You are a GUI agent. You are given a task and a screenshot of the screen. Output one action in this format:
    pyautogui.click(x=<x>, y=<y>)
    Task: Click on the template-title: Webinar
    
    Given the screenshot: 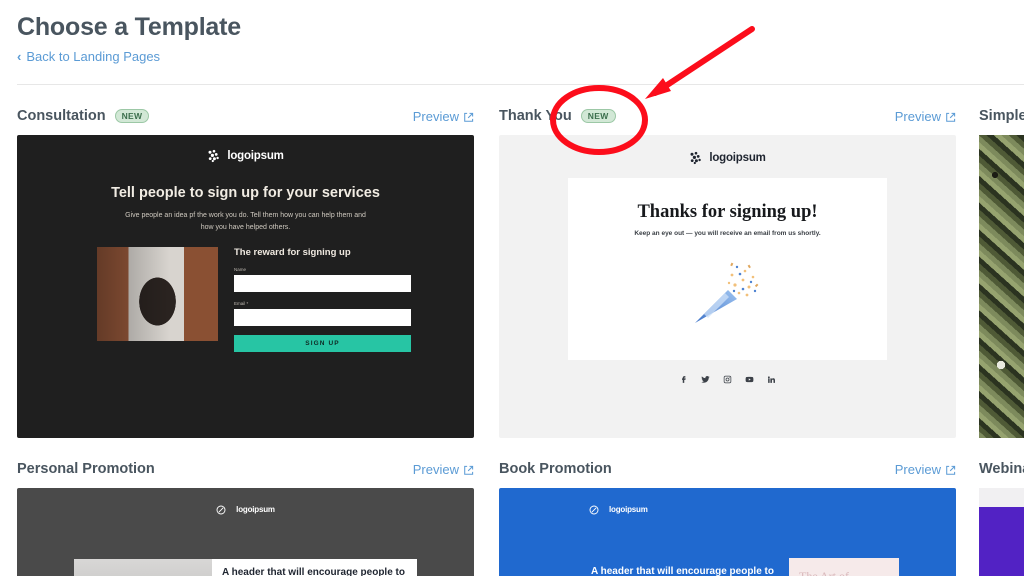 What is the action you would take?
    pyautogui.click(x=1001, y=469)
    